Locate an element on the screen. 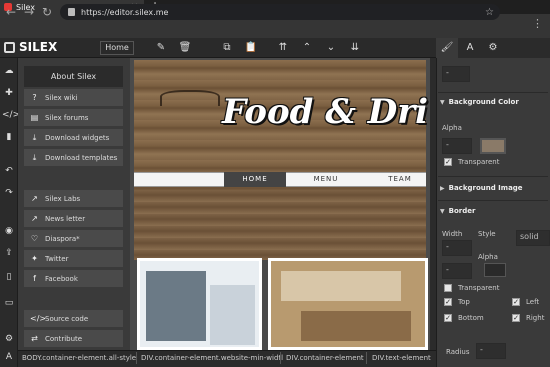  forum-icon: ▤ is located at coordinates (34, 117).